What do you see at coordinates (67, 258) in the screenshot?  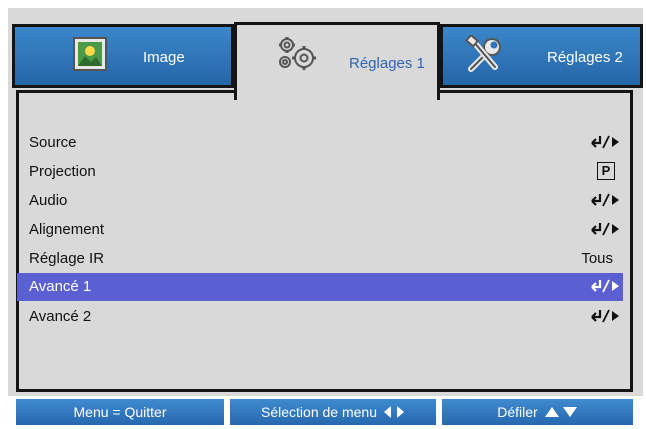 I see `menu-item-label: Réglage IR` at bounding box center [67, 258].